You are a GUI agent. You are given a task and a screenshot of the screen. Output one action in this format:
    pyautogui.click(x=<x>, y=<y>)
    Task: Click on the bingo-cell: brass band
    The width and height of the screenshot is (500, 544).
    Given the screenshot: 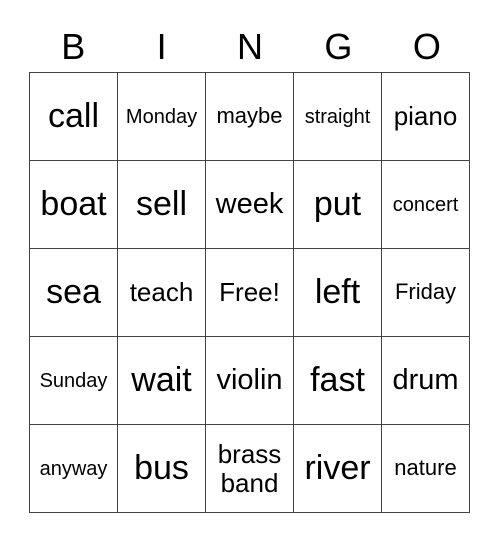 What is the action you would take?
    pyautogui.click(x=249, y=468)
    